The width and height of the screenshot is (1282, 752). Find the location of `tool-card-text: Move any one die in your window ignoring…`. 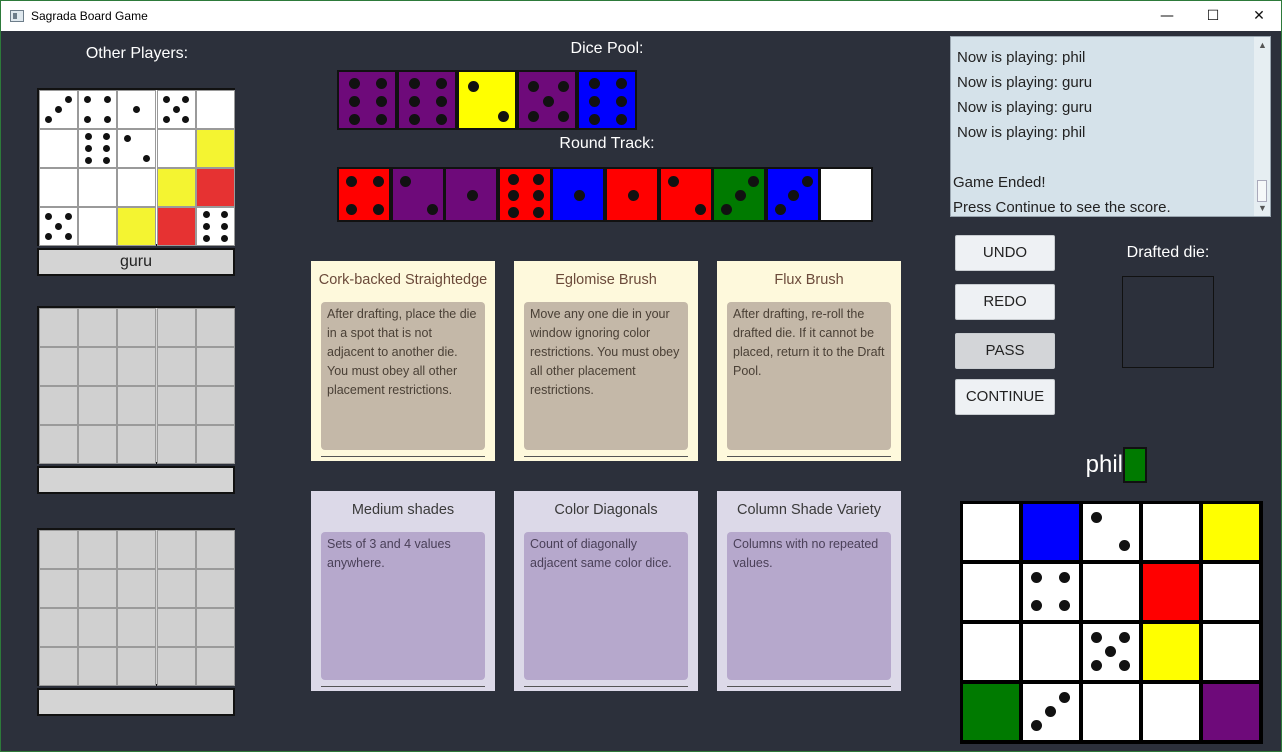

tool-card-text: Move any one die in your window ignoring… is located at coordinates (606, 376).